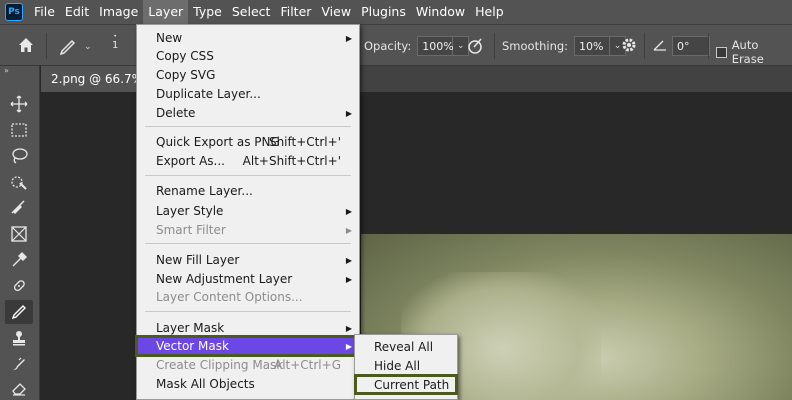  I want to click on submenu-item-hide-all: Hide All, so click(406, 365).